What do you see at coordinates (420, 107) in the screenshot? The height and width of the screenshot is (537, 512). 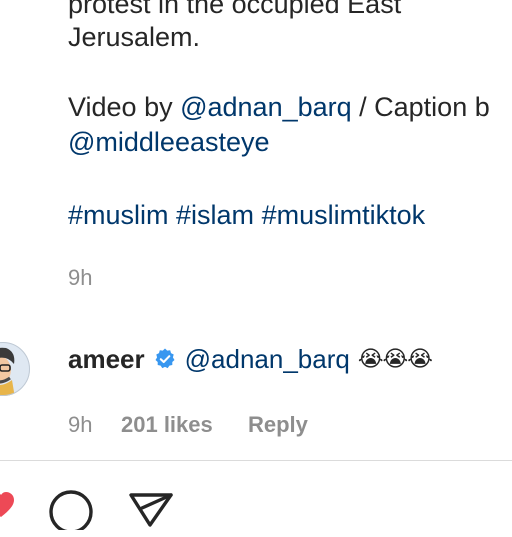 I see `credit-middle: / Caption b` at bounding box center [420, 107].